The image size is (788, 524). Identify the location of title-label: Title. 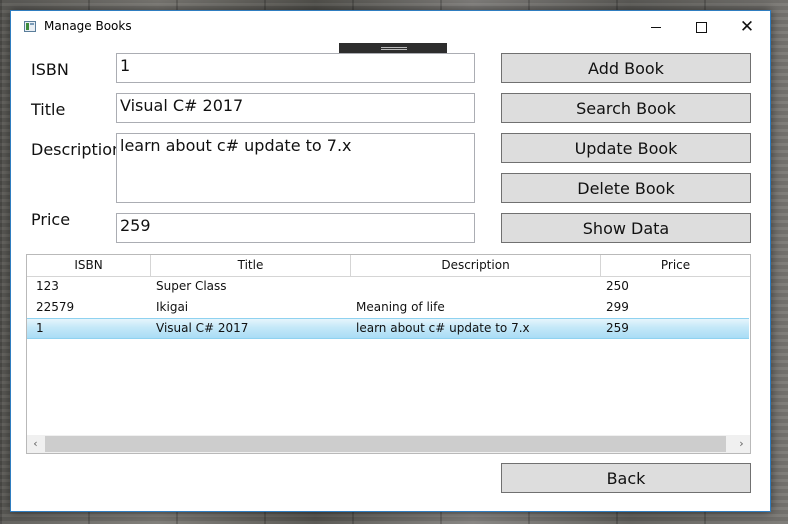
(48, 109).